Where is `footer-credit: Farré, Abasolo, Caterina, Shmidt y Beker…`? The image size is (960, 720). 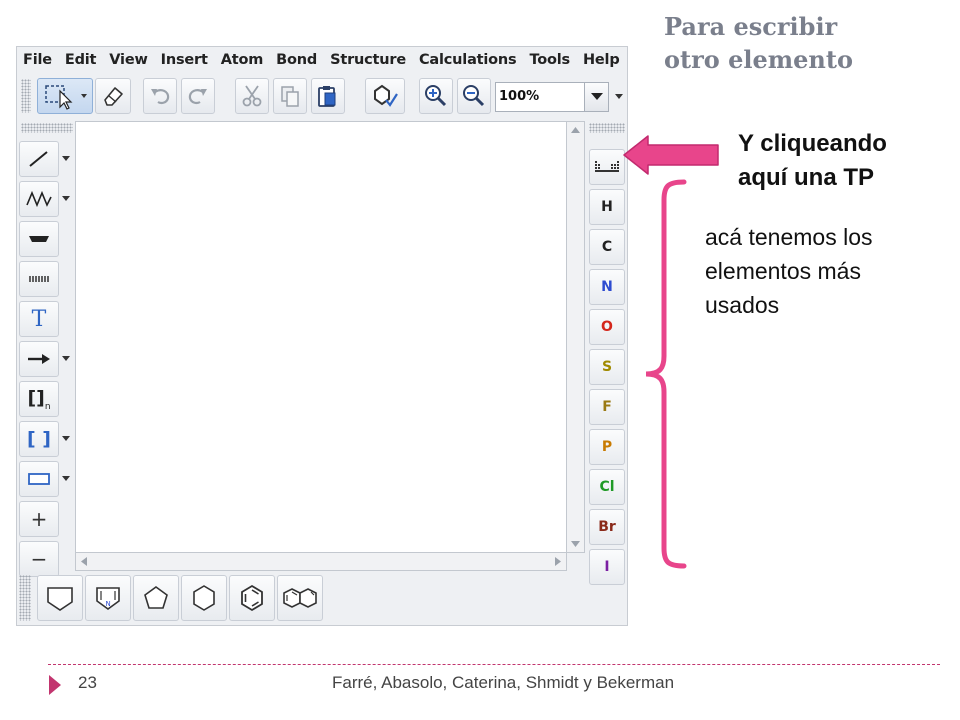
footer-credit: Farré, Abasolo, Caterina, Shmidt y Beker… is located at coordinates (503, 682).